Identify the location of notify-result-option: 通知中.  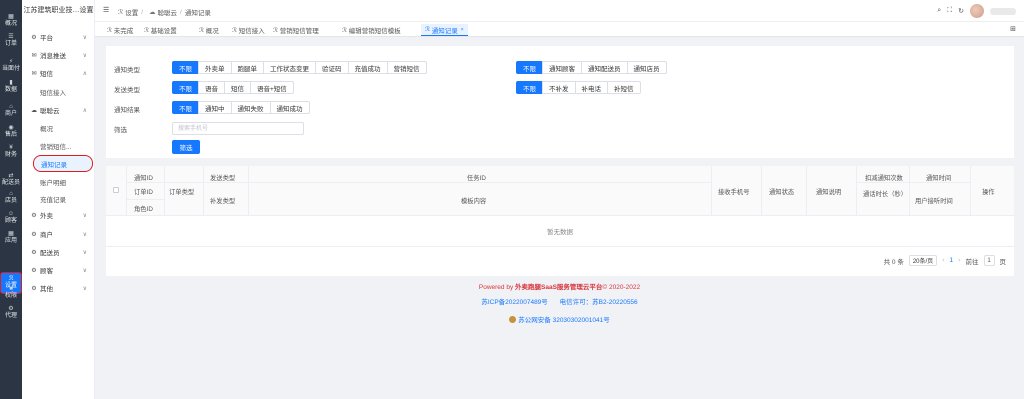
(215, 107).